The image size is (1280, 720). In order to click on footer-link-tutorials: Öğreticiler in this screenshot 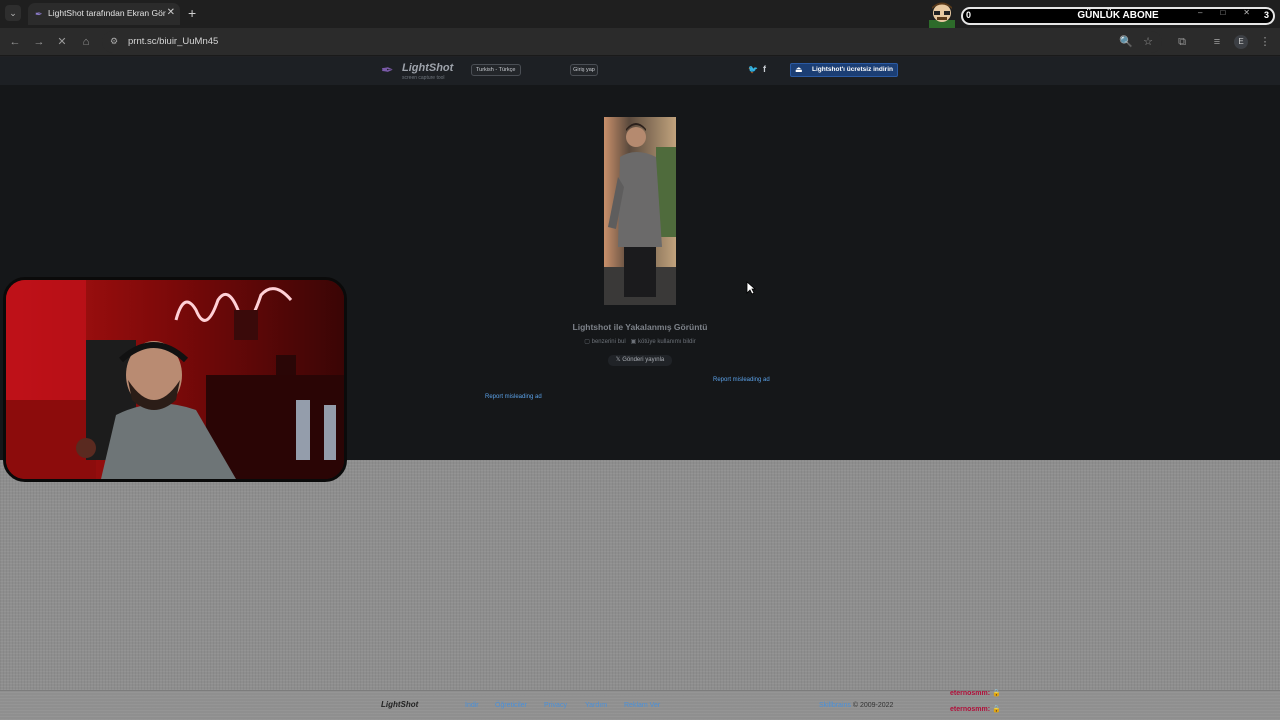, I will do `click(511, 705)`.